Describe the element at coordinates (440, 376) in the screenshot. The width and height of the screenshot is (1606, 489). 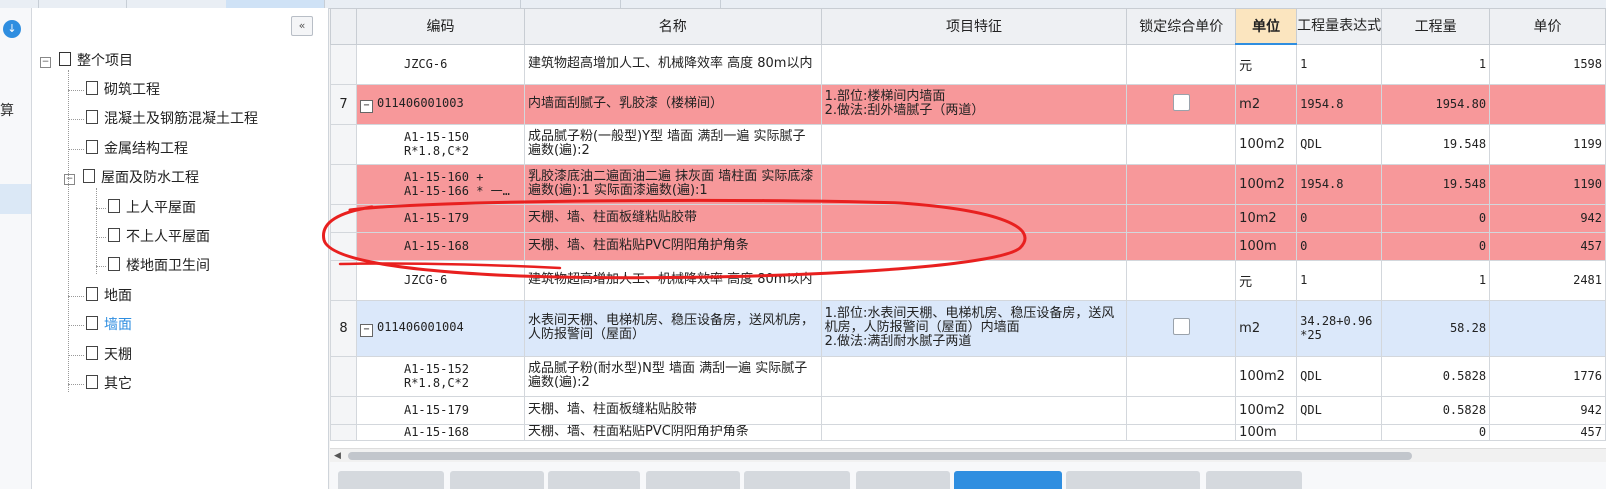
I see `cell-code: A1-15-152 R*1.8,C*2` at that location.